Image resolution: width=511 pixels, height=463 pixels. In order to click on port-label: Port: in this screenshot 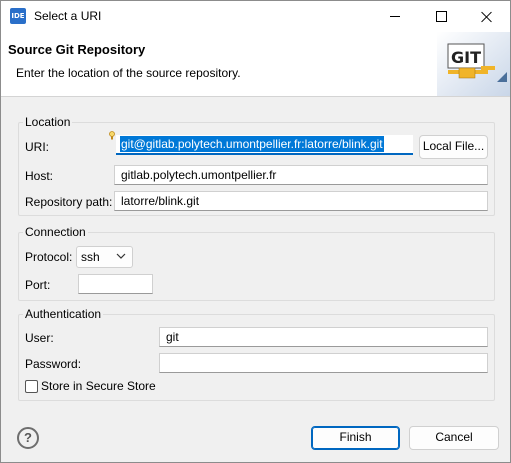, I will do `click(38, 285)`.